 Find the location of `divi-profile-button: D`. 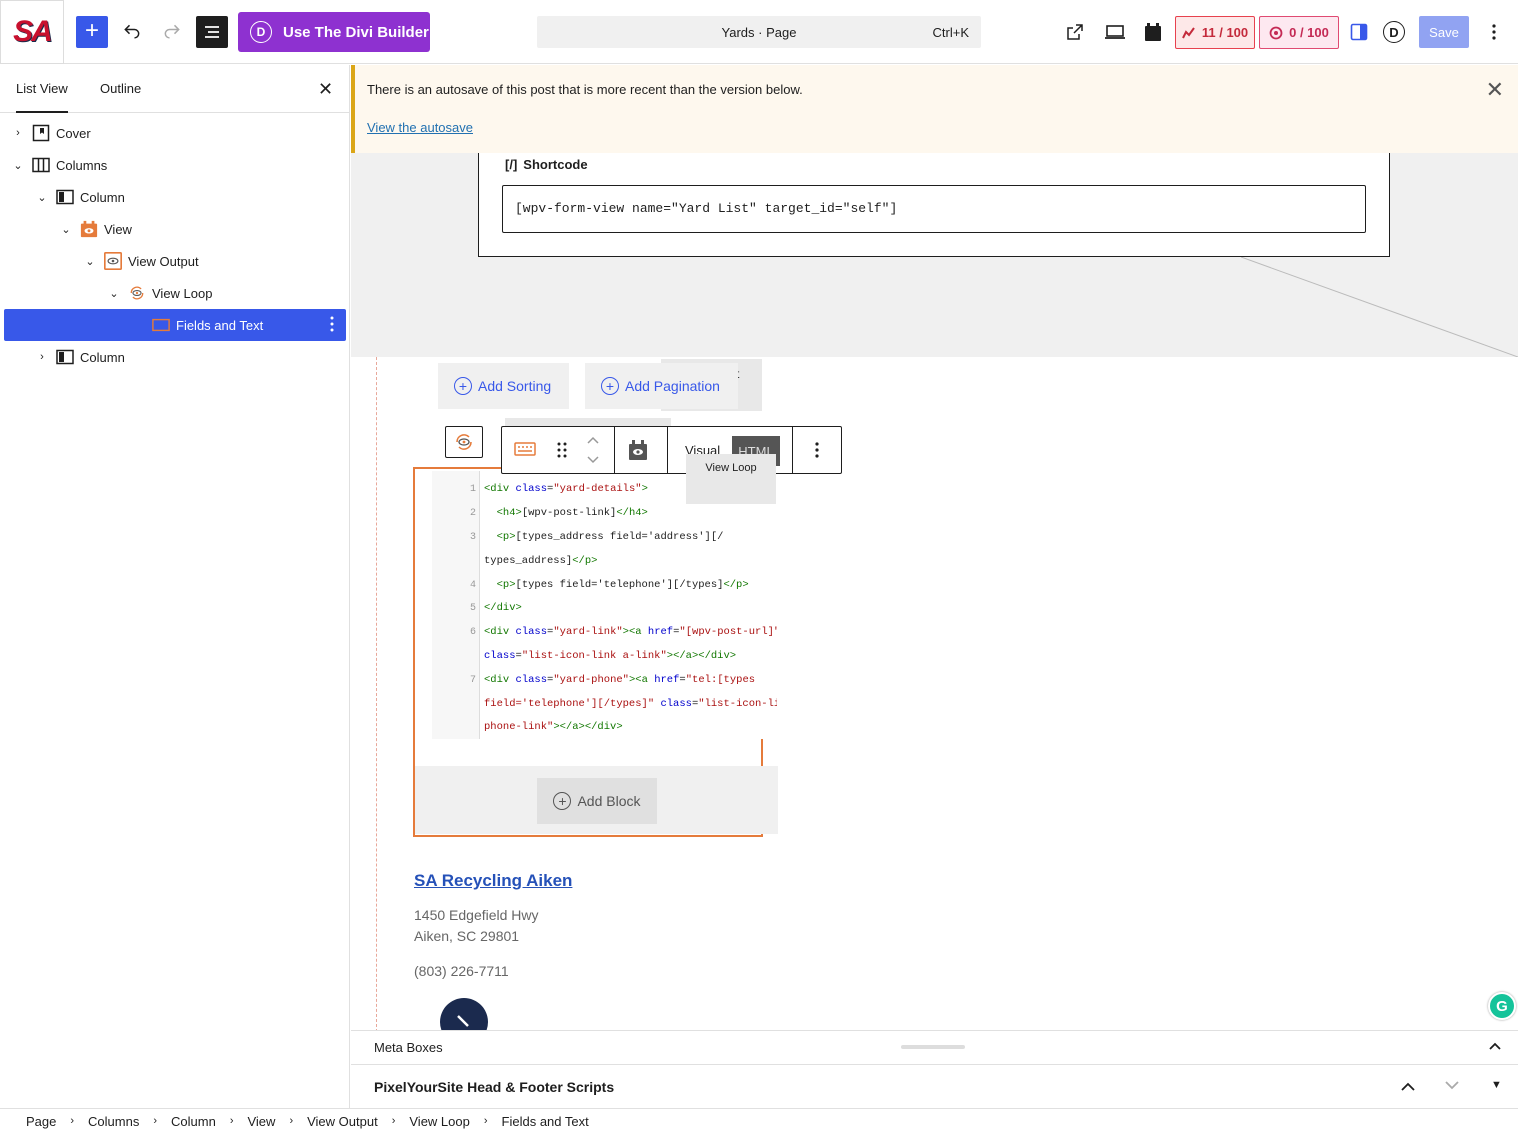

divi-profile-button: D is located at coordinates (1394, 32).